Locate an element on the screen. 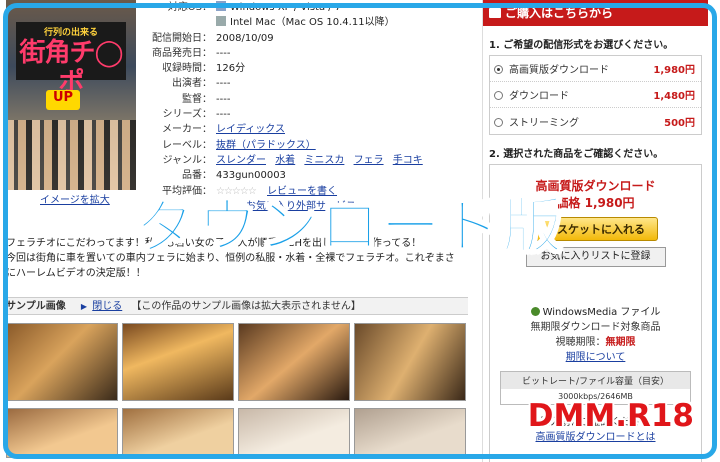 This screenshot has width=720, height=462. windows-icon is located at coordinates (221, 6).